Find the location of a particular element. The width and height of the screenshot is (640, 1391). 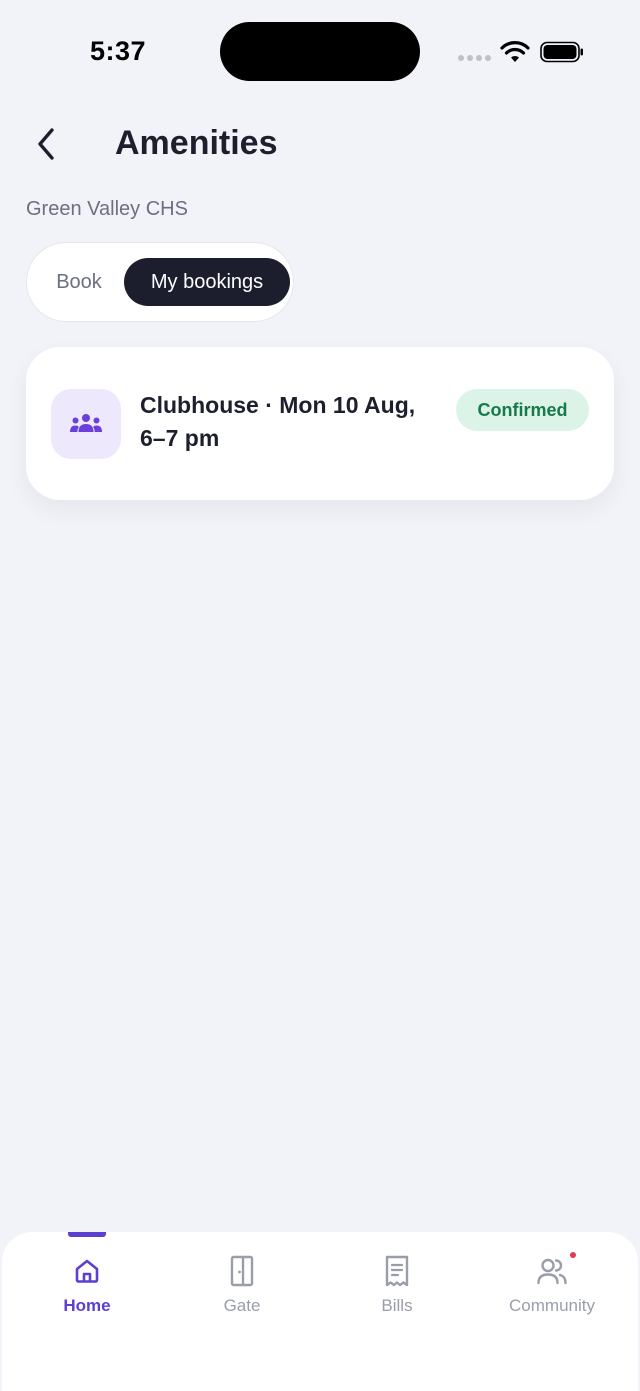

nav-community: Community is located at coordinates (552, 1288).